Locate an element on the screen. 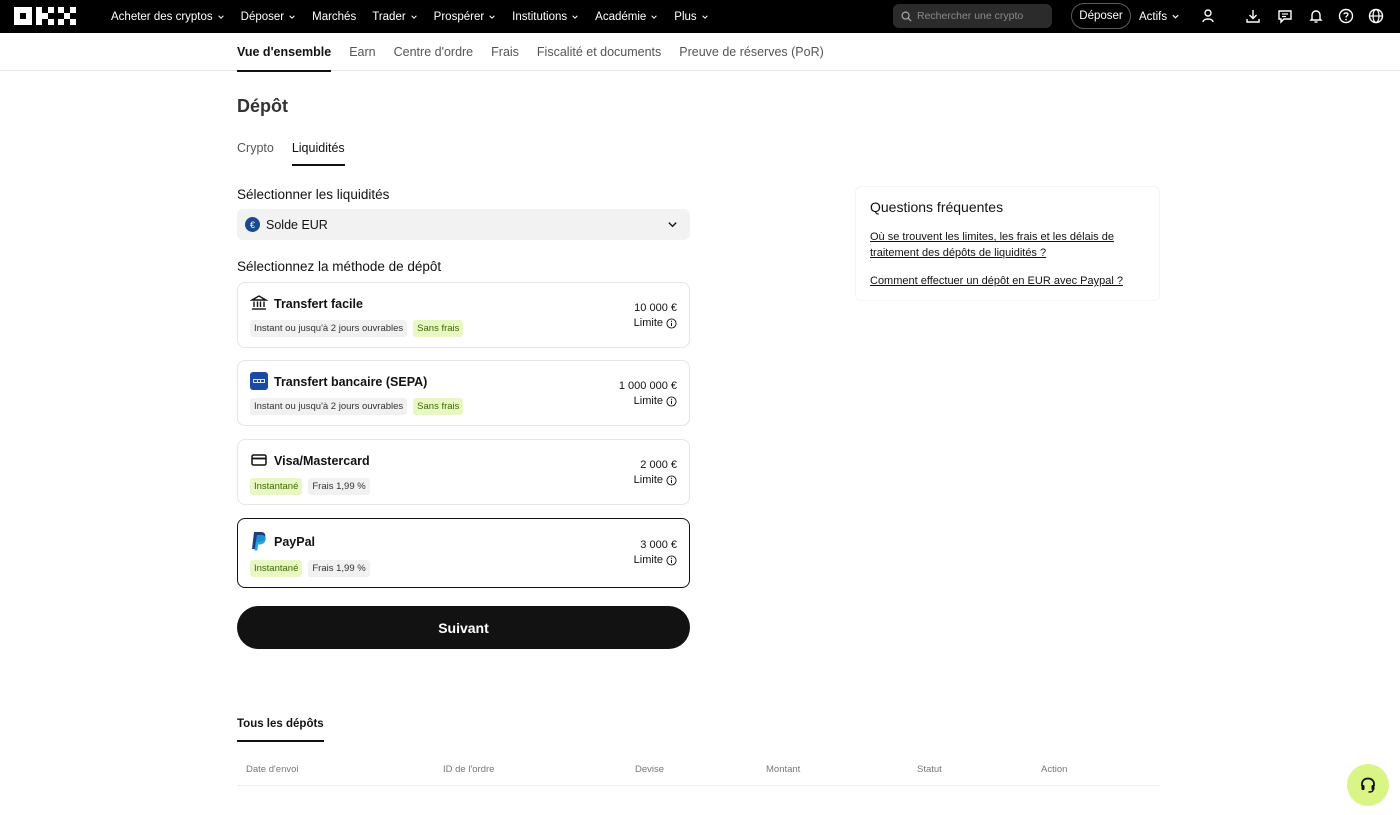  nav-item-label: Institutions is located at coordinates (540, 16).